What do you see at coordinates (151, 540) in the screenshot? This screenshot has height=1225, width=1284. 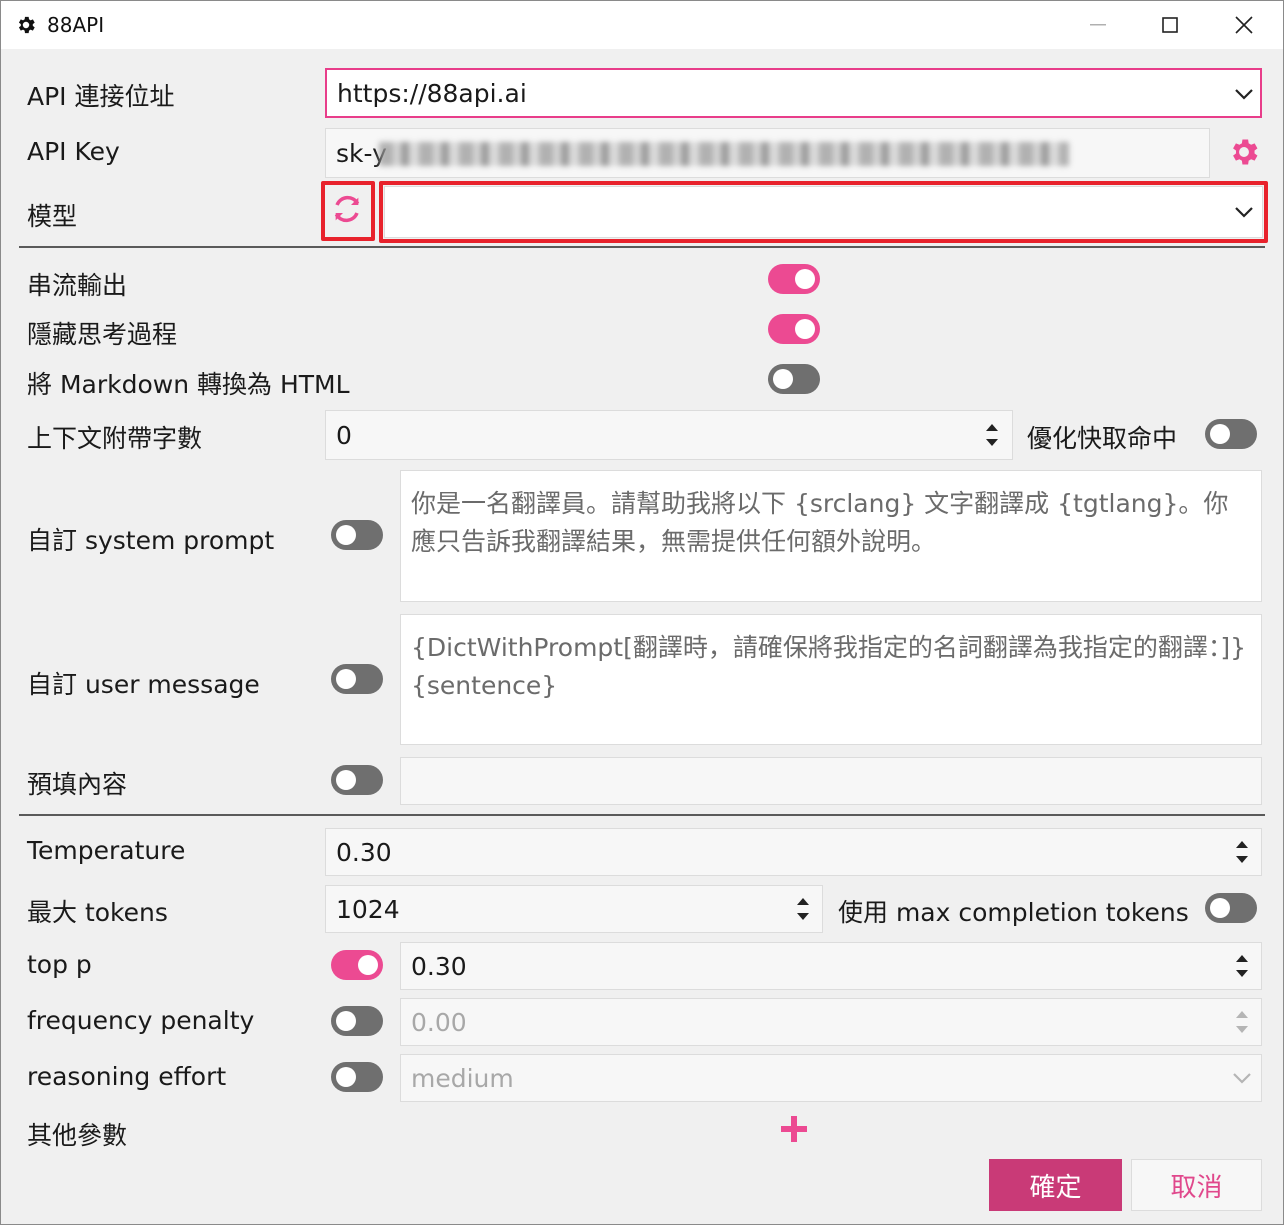 I see `system-prompt-label: 自訂 system prompt` at bounding box center [151, 540].